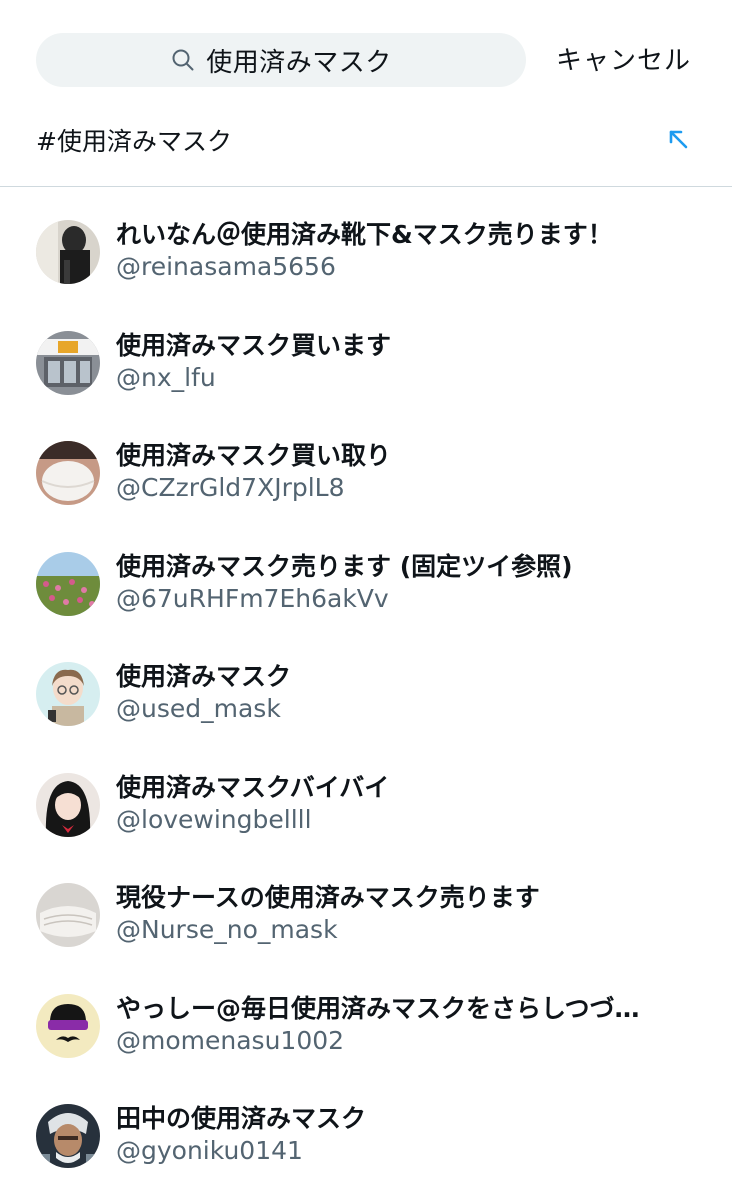 Image resolution: width=732 pixels, height=1200 pixels. What do you see at coordinates (366, 918) in the screenshot?
I see `user-row: 現役ナースの使用済みマスク売ります @Nurse_no_mask` at bounding box center [366, 918].